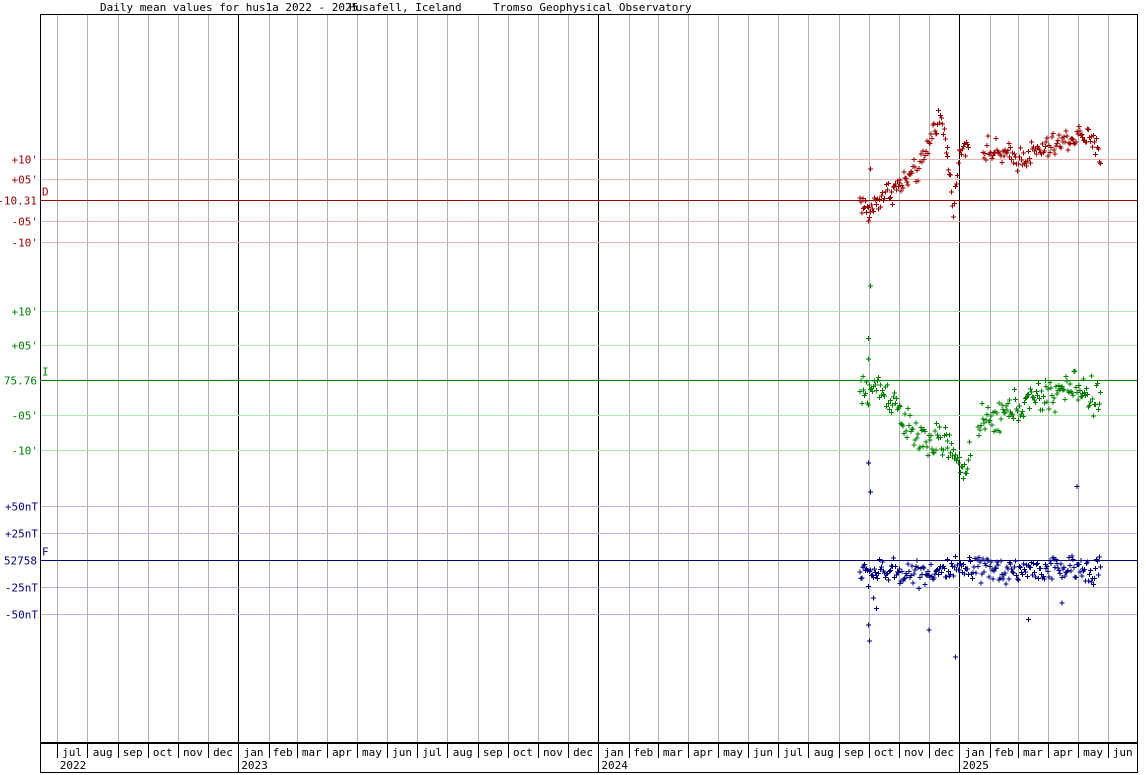  I want to click on baseline-label: -10.31, so click(18, 201).